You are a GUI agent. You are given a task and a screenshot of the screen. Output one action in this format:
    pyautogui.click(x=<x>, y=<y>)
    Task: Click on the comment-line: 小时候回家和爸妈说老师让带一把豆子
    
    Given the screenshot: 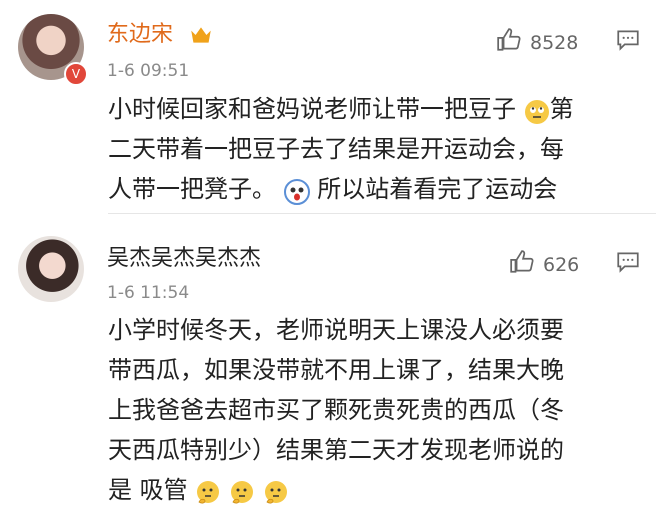 What is the action you would take?
    pyautogui.click(x=312, y=109)
    